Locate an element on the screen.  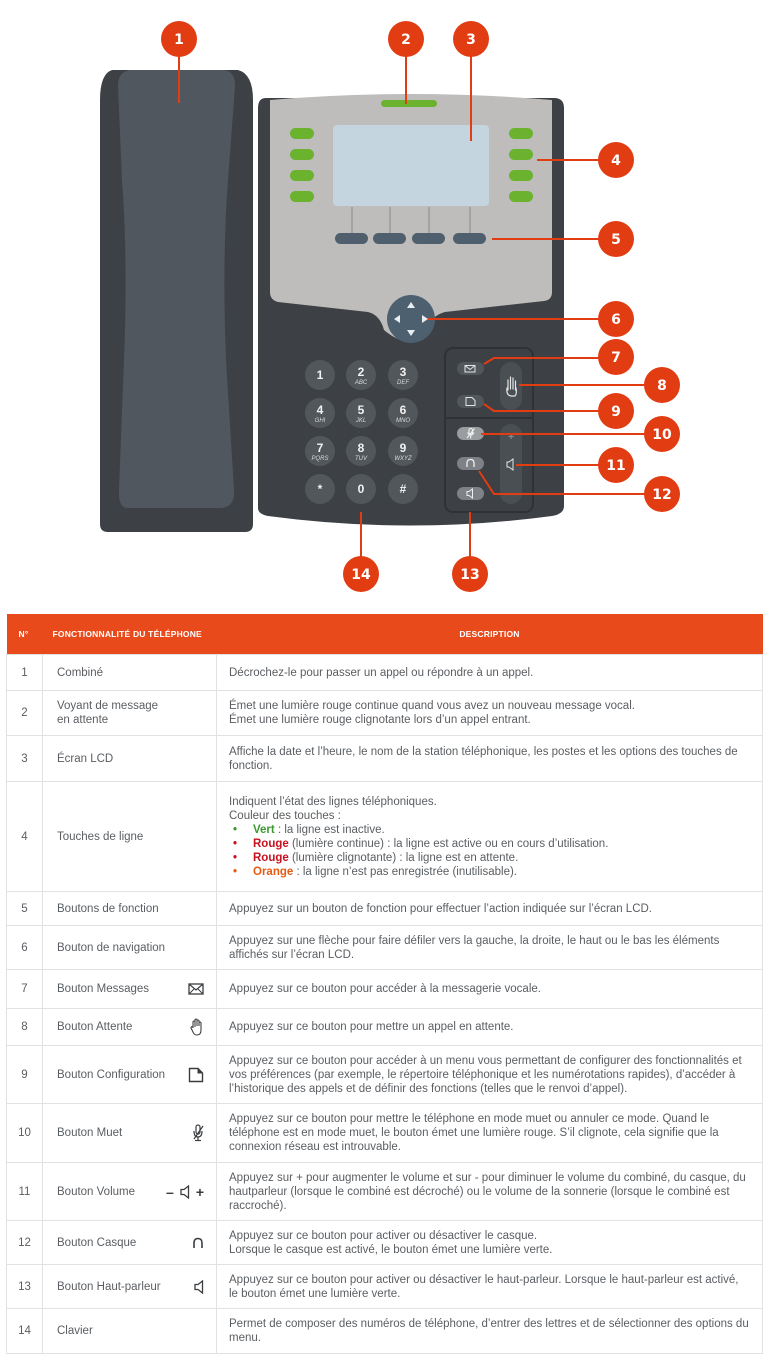
row-number: 9 is located at coordinates (24, 1074).